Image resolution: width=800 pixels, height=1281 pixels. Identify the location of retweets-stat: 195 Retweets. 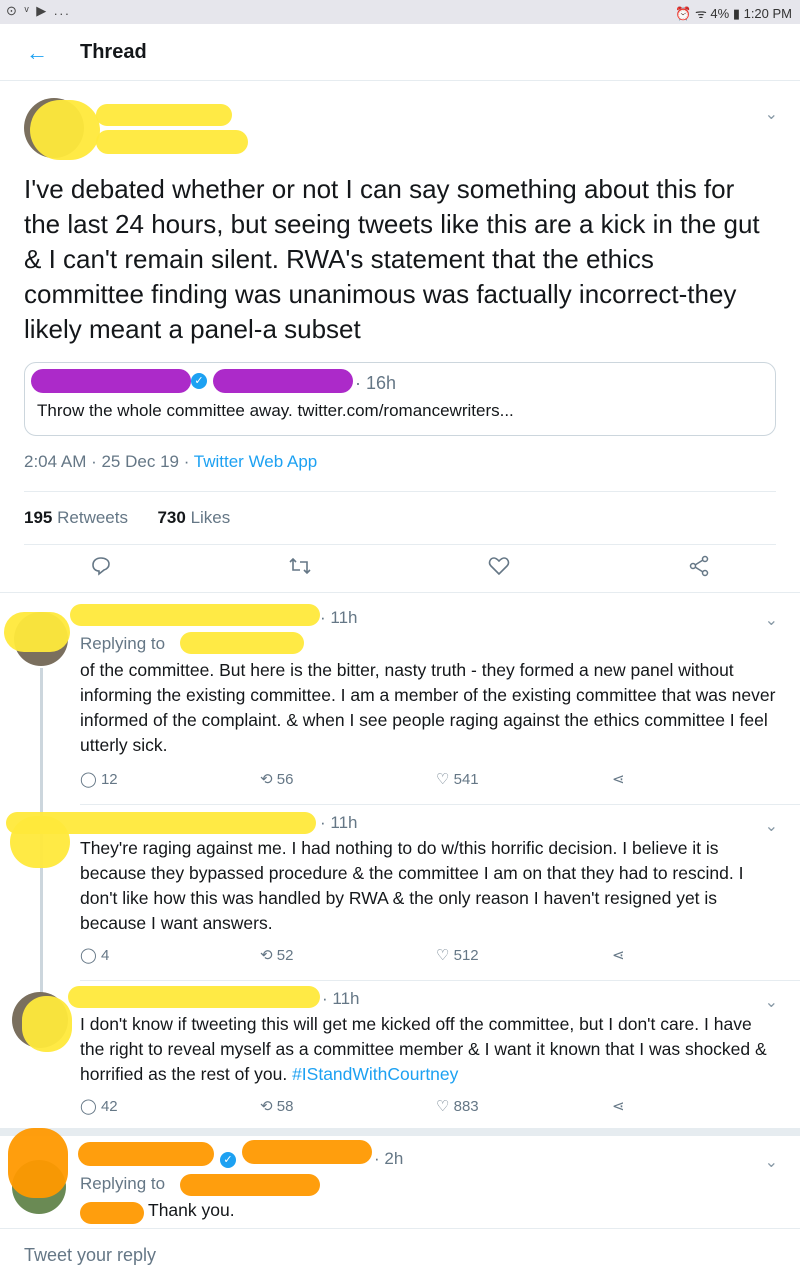
(76, 517).